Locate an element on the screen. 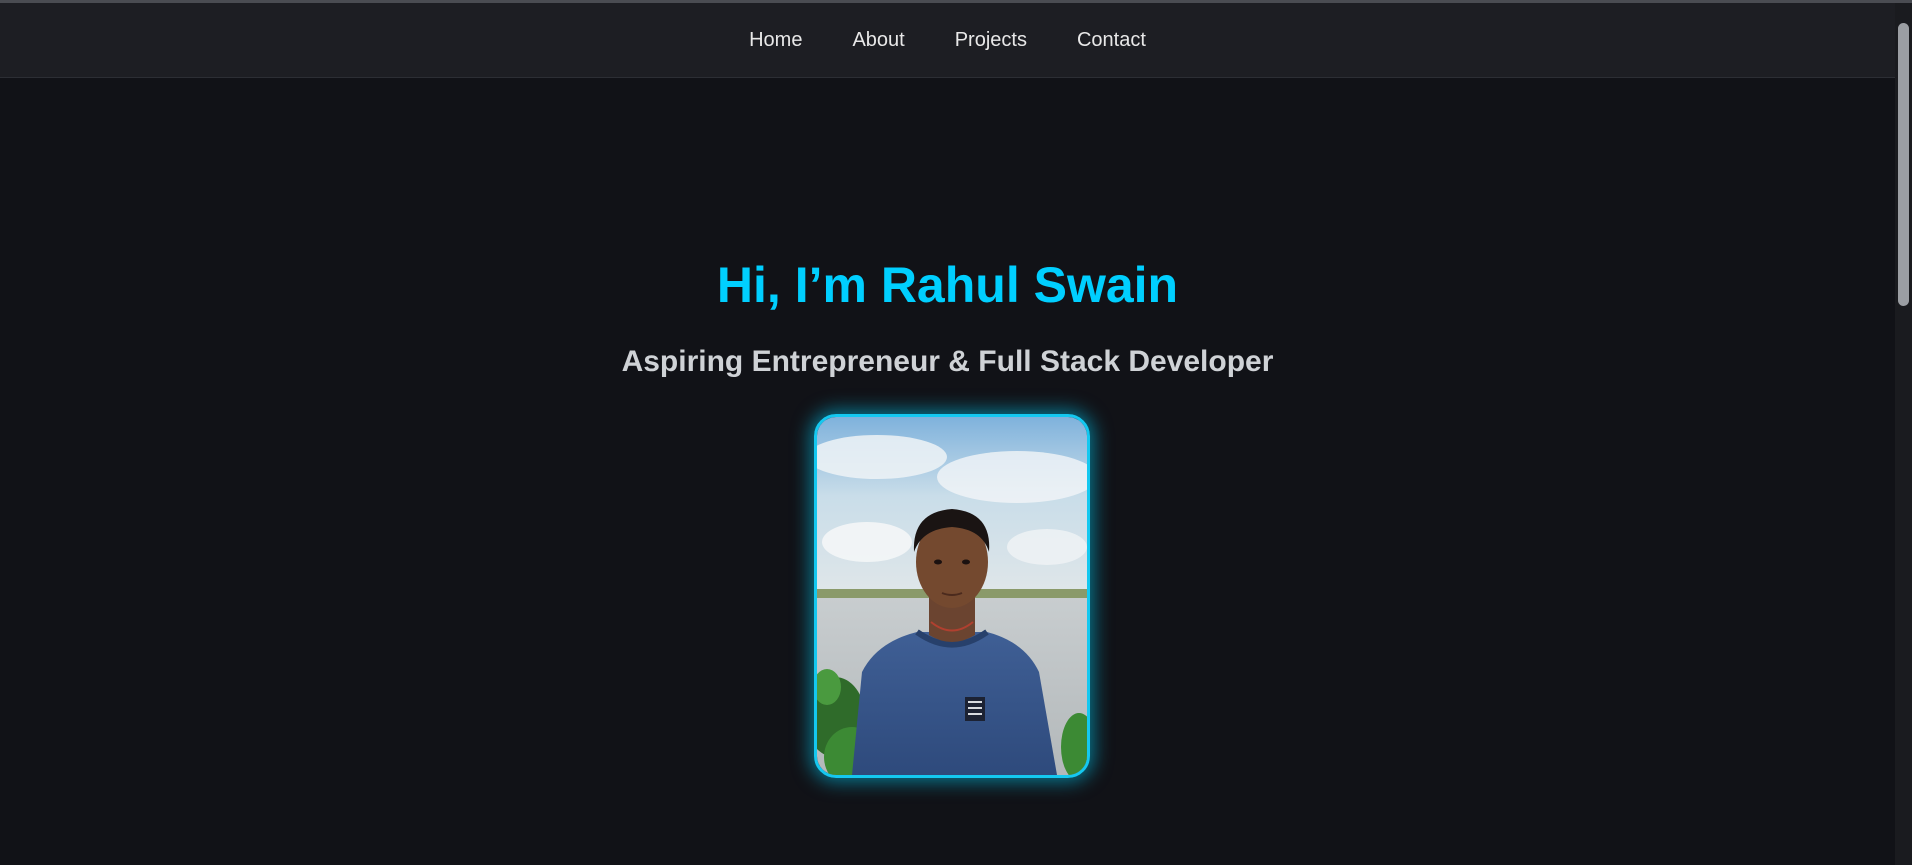 The height and width of the screenshot is (865, 1912). nav-menu: Home About Projects Contact is located at coordinates (947, 40).